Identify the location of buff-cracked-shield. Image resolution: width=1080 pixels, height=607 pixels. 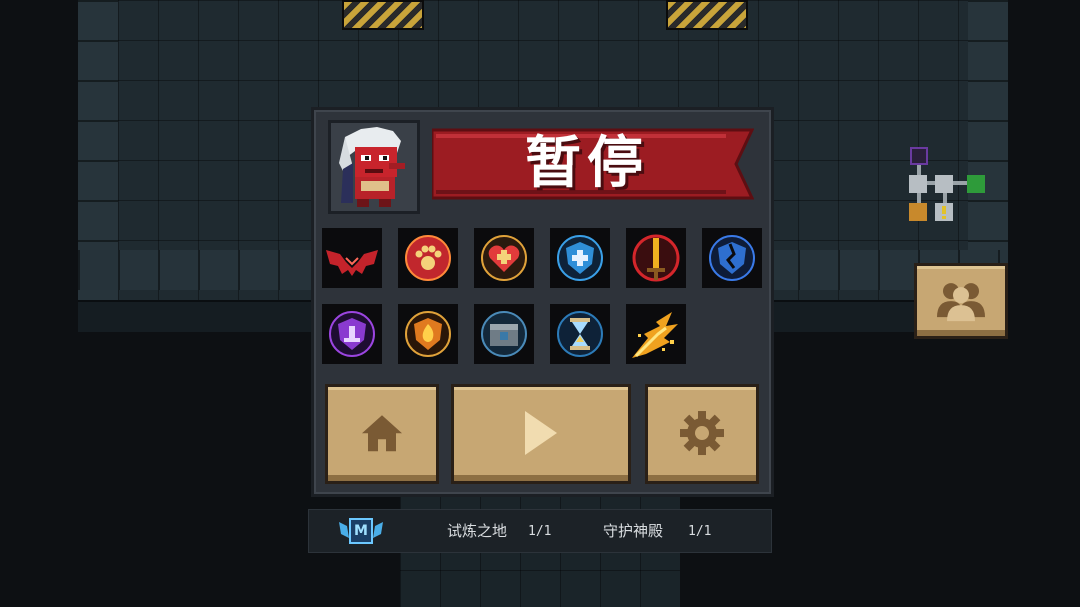
(732, 258).